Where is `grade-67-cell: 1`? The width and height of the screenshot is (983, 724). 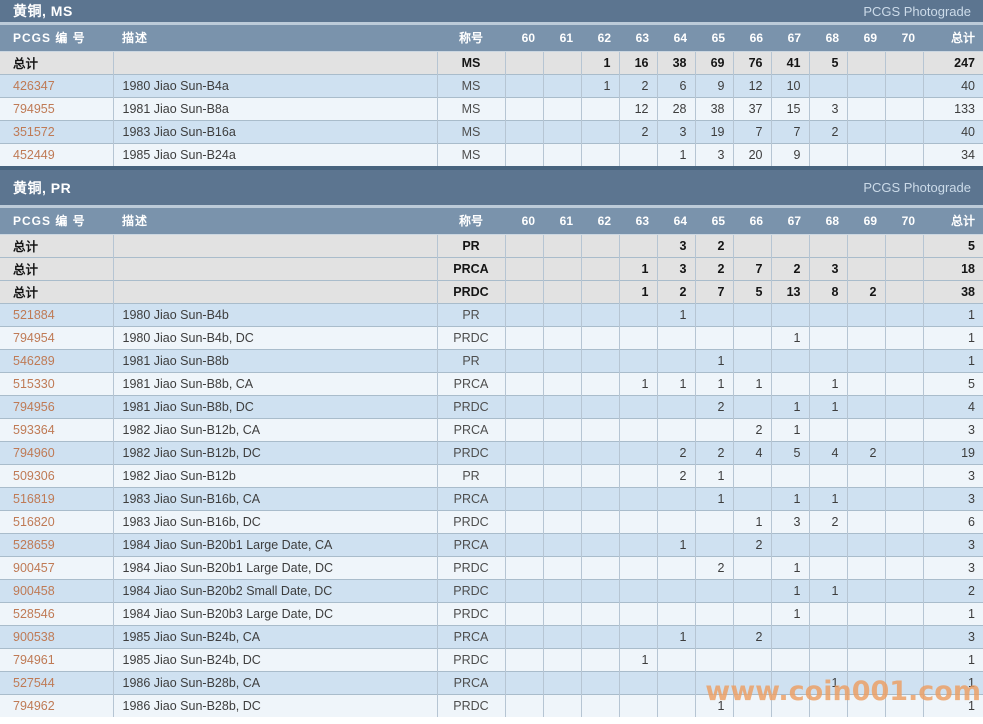 grade-67-cell: 1 is located at coordinates (789, 590).